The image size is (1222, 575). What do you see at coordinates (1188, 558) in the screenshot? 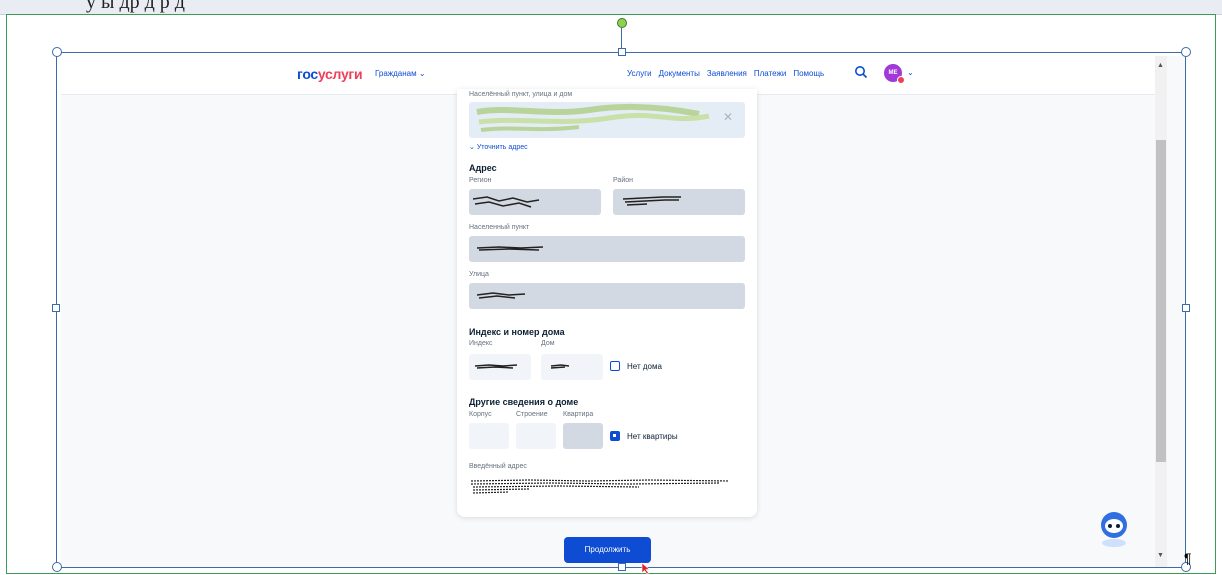
I see `paragraph-mark-icon: ¶` at bounding box center [1188, 558].